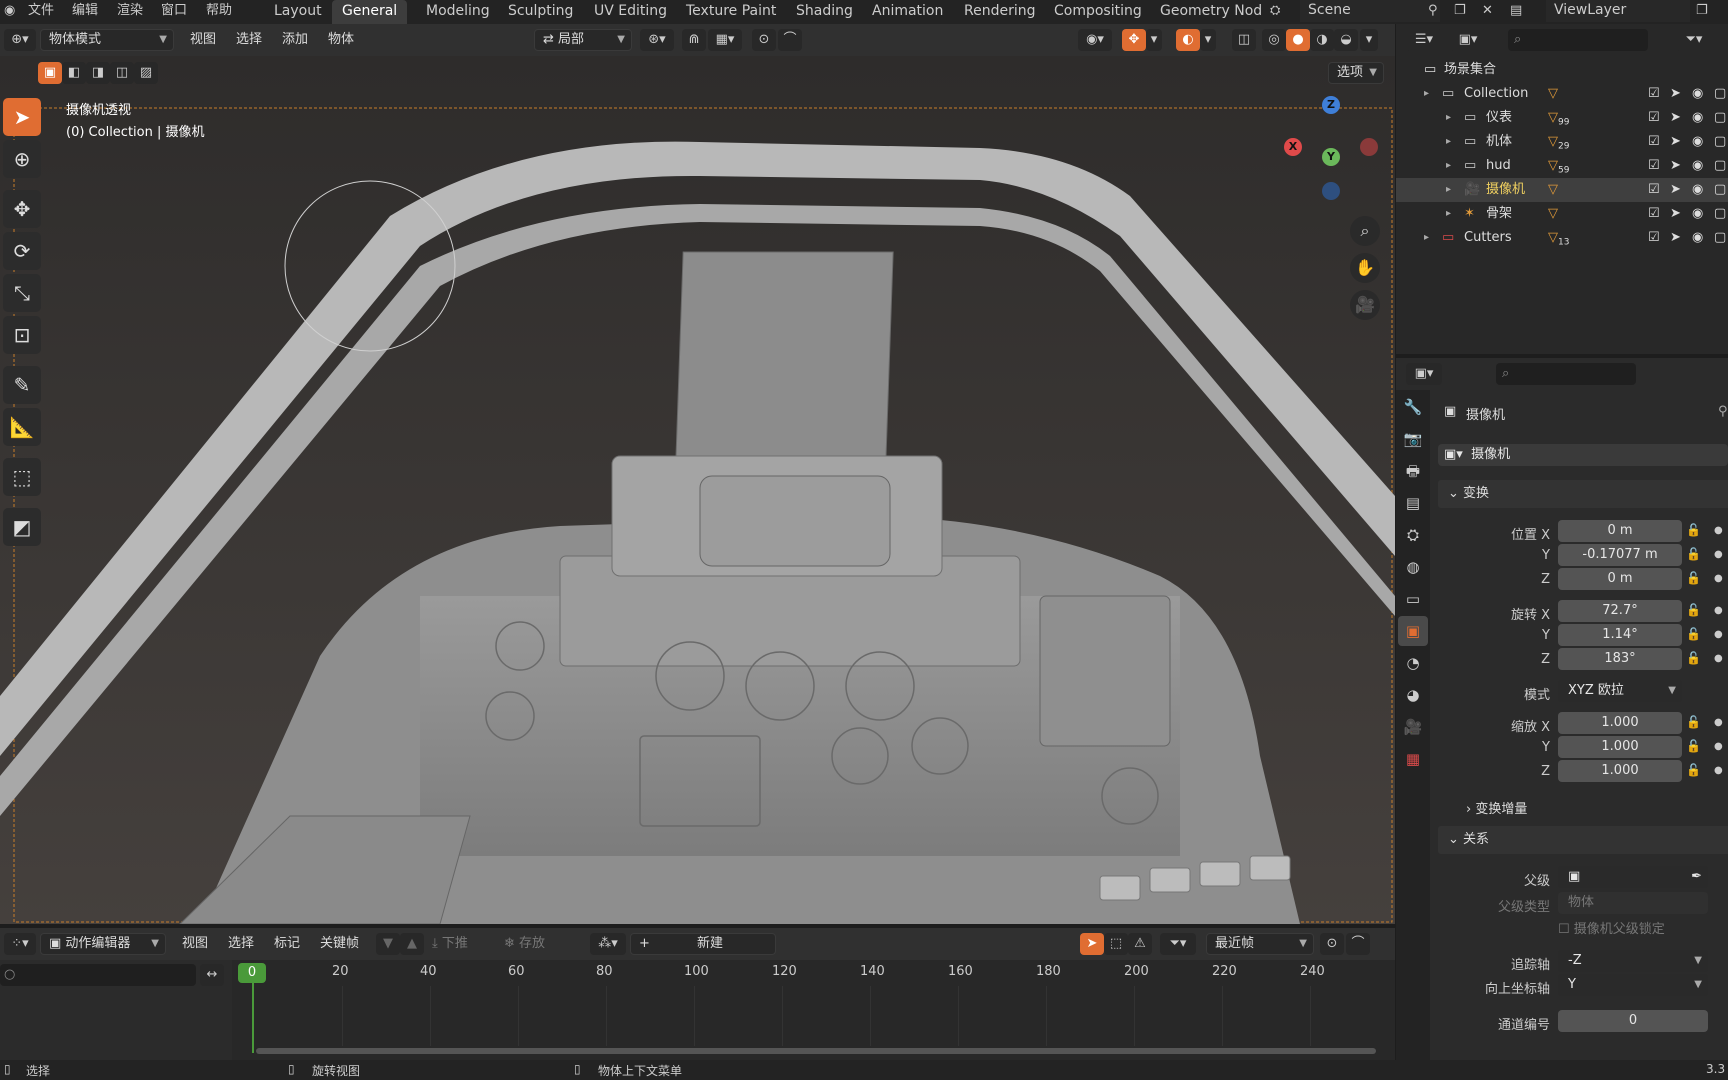 The height and width of the screenshot is (1080, 1728). I want to click on menu-window: 窗口, so click(174, 12).